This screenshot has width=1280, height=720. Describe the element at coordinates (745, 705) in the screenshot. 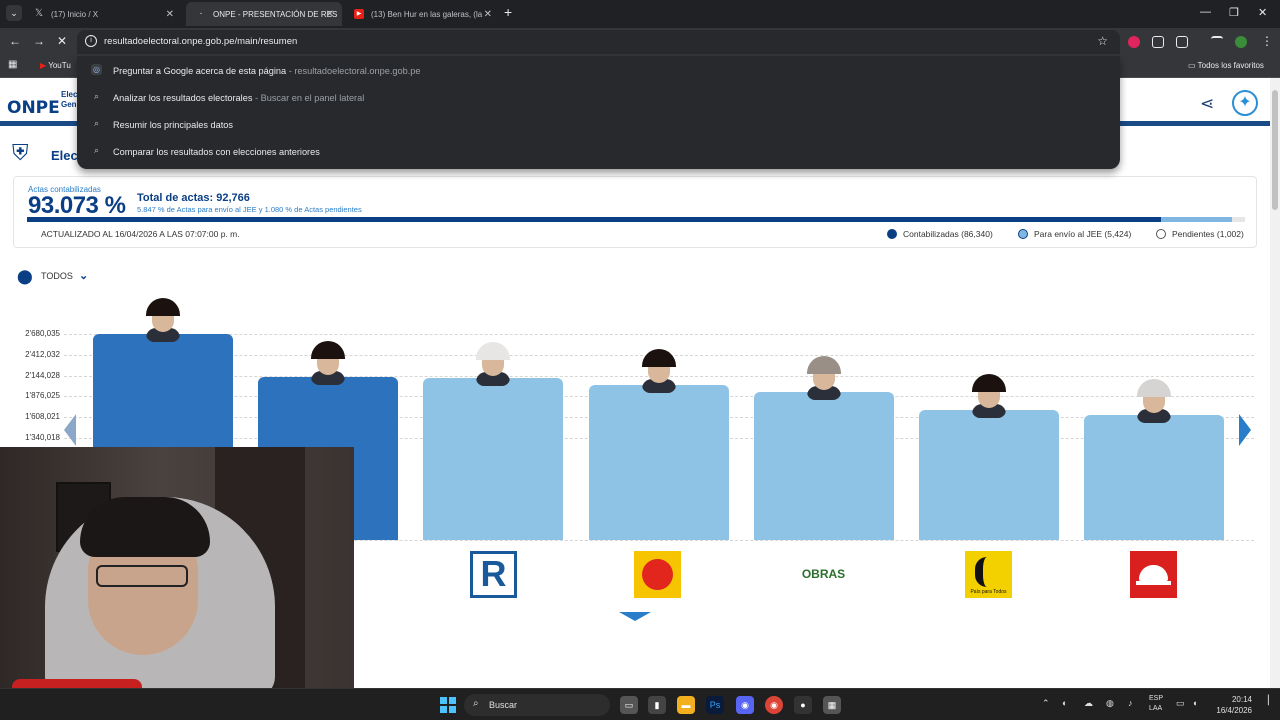

I see `discord-icon: ◉` at that location.